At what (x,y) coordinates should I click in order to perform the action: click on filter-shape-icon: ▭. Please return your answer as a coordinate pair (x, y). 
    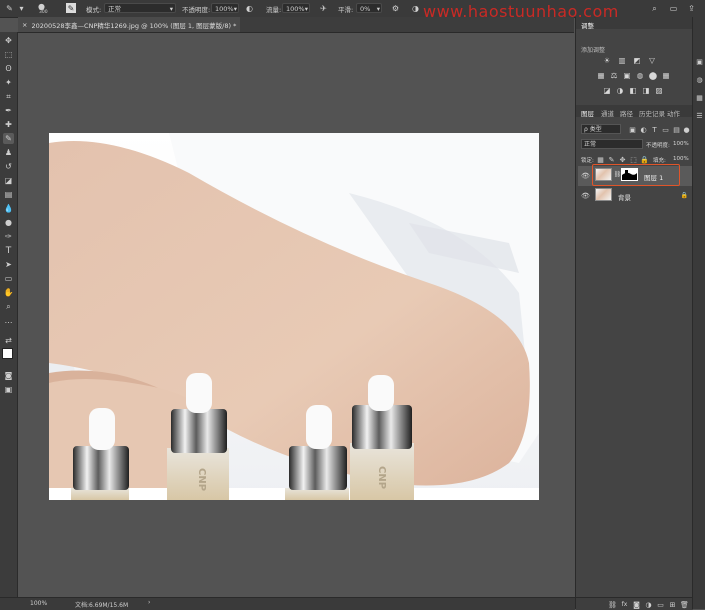
    Looking at the image, I should click on (665, 129).